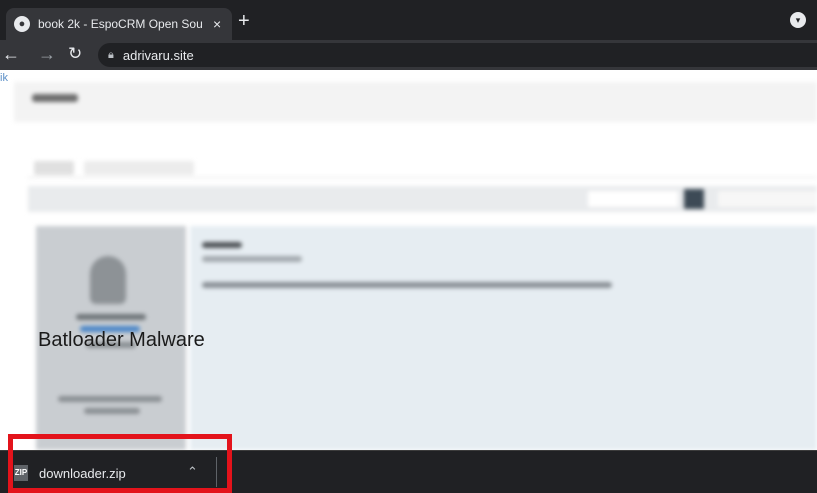 The image size is (817, 493). Describe the element at coordinates (408, 20) in the screenshot. I see `browser-tab-bar: ● book 2k - EspoCRM Open Source × + ▾` at that location.